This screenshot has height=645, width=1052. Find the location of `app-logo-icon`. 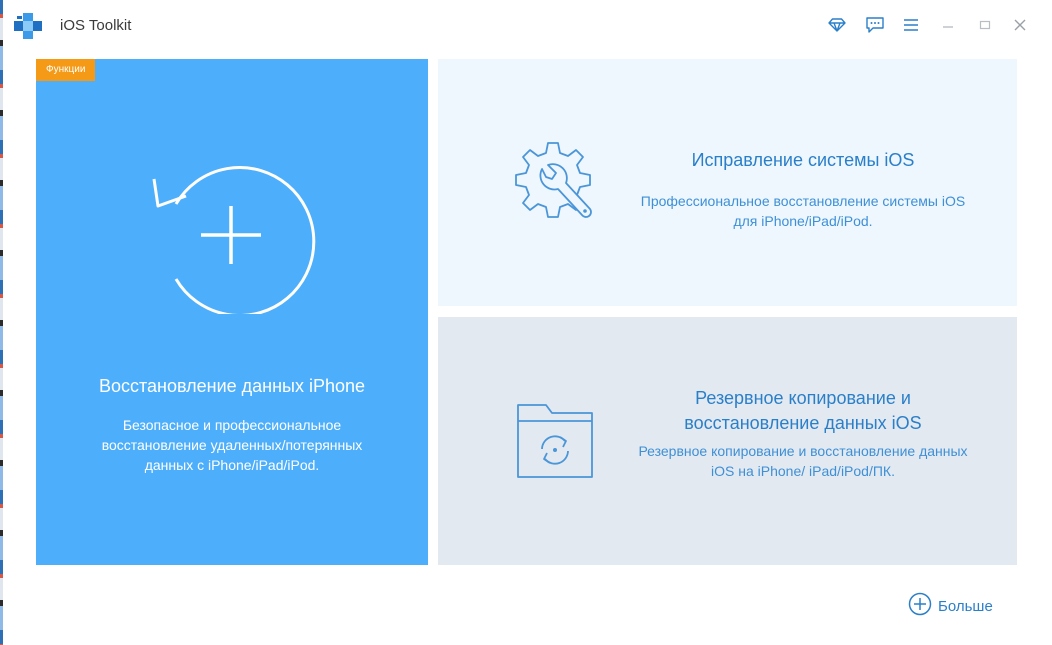

app-logo-icon is located at coordinates (28, 26).